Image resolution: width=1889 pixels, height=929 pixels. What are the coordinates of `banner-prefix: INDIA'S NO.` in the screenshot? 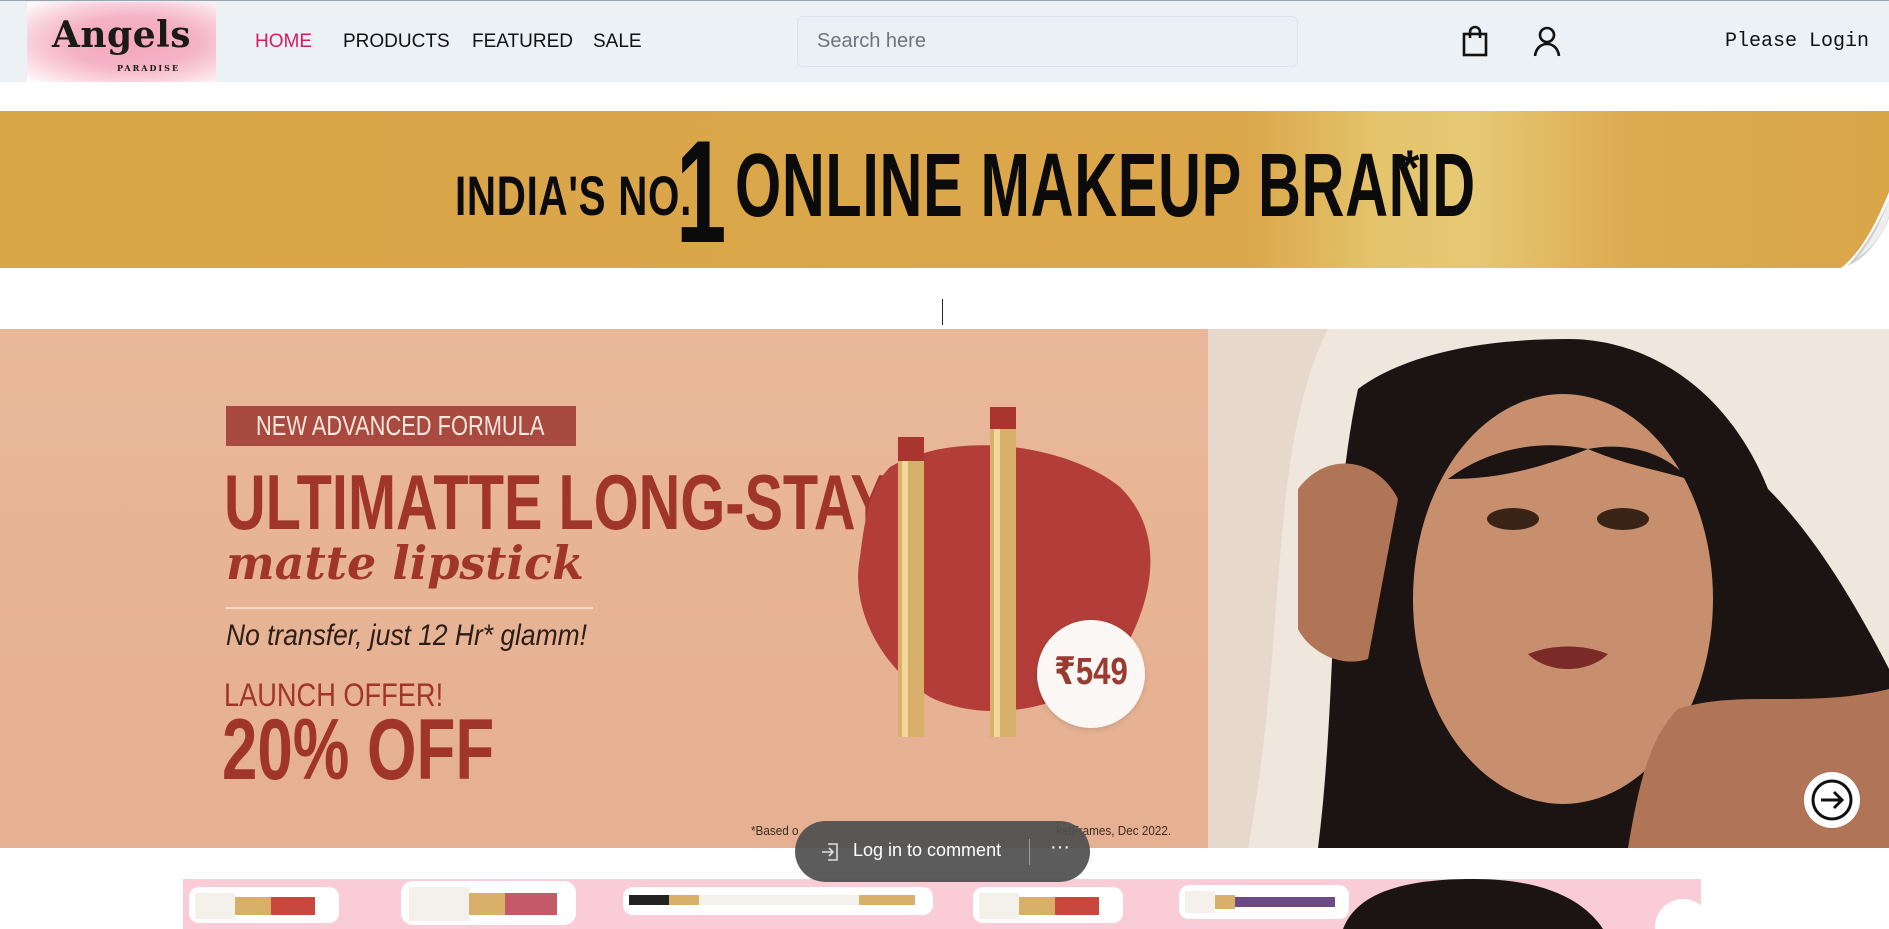 It's located at (574, 195).